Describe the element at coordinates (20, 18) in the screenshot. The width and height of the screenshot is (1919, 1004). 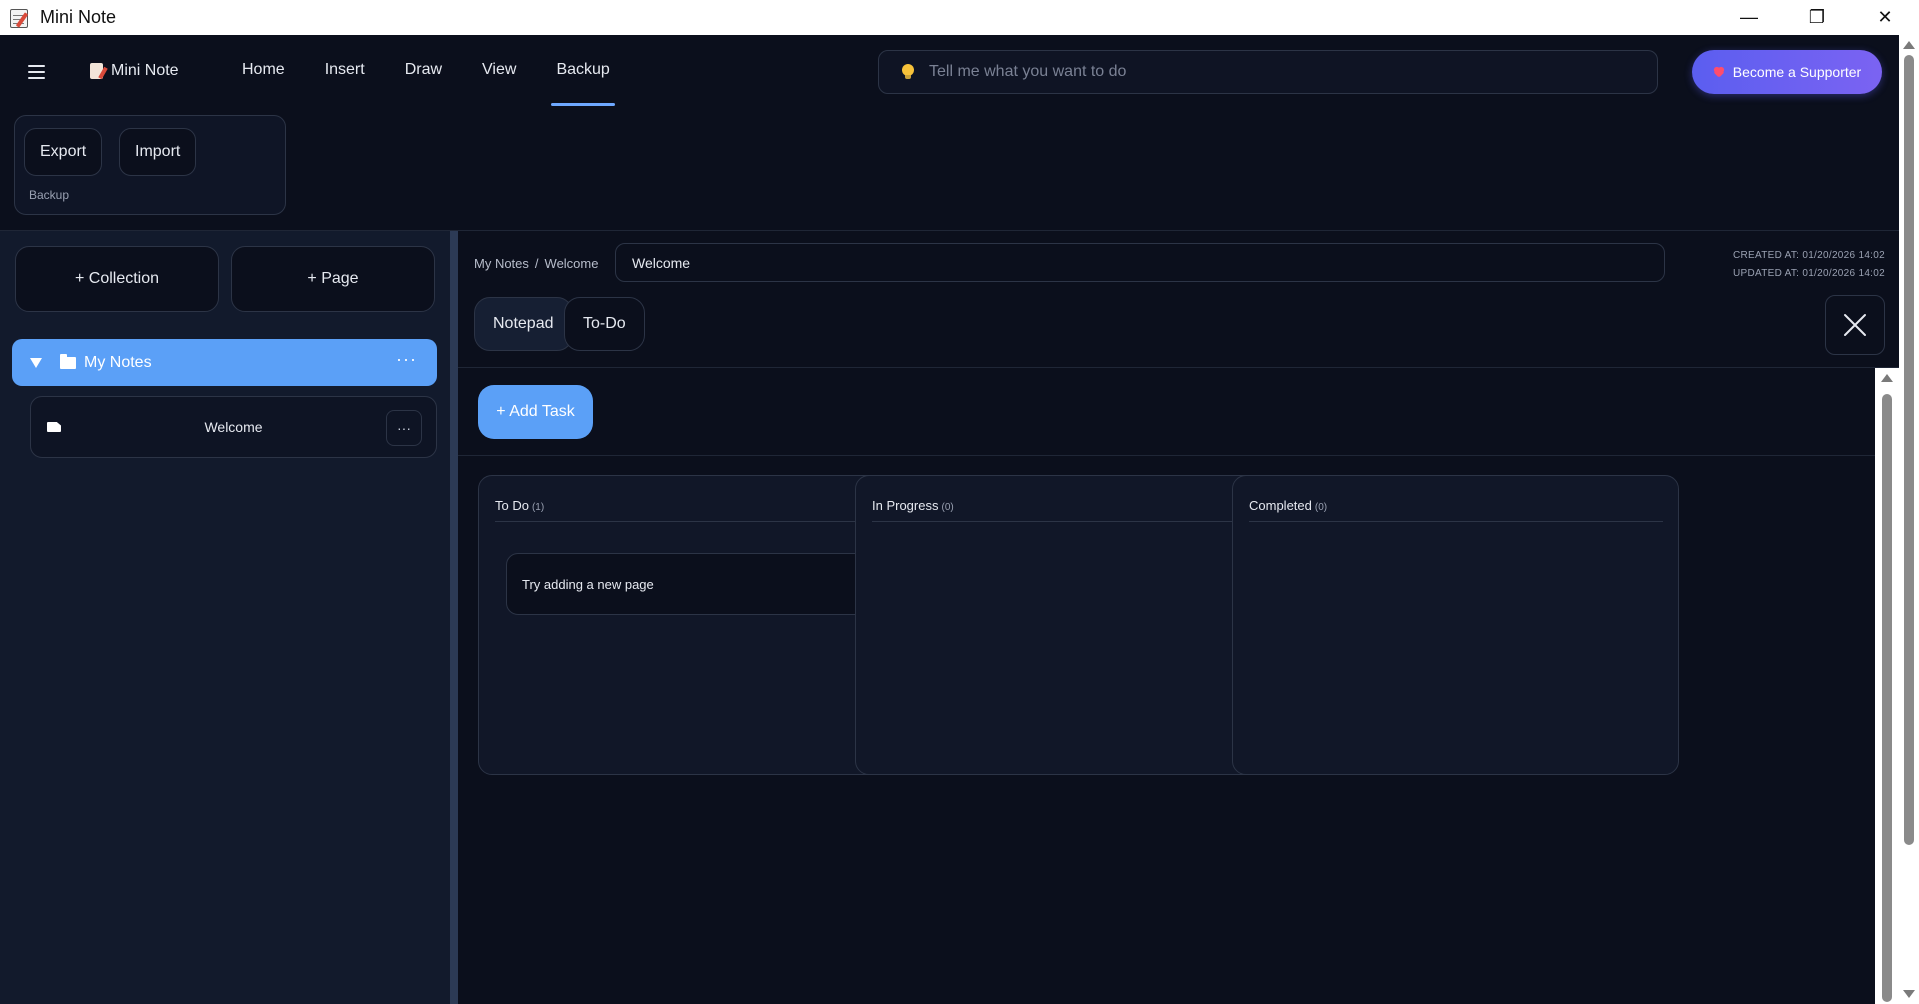
I see `notepad-app-icon` at that location.